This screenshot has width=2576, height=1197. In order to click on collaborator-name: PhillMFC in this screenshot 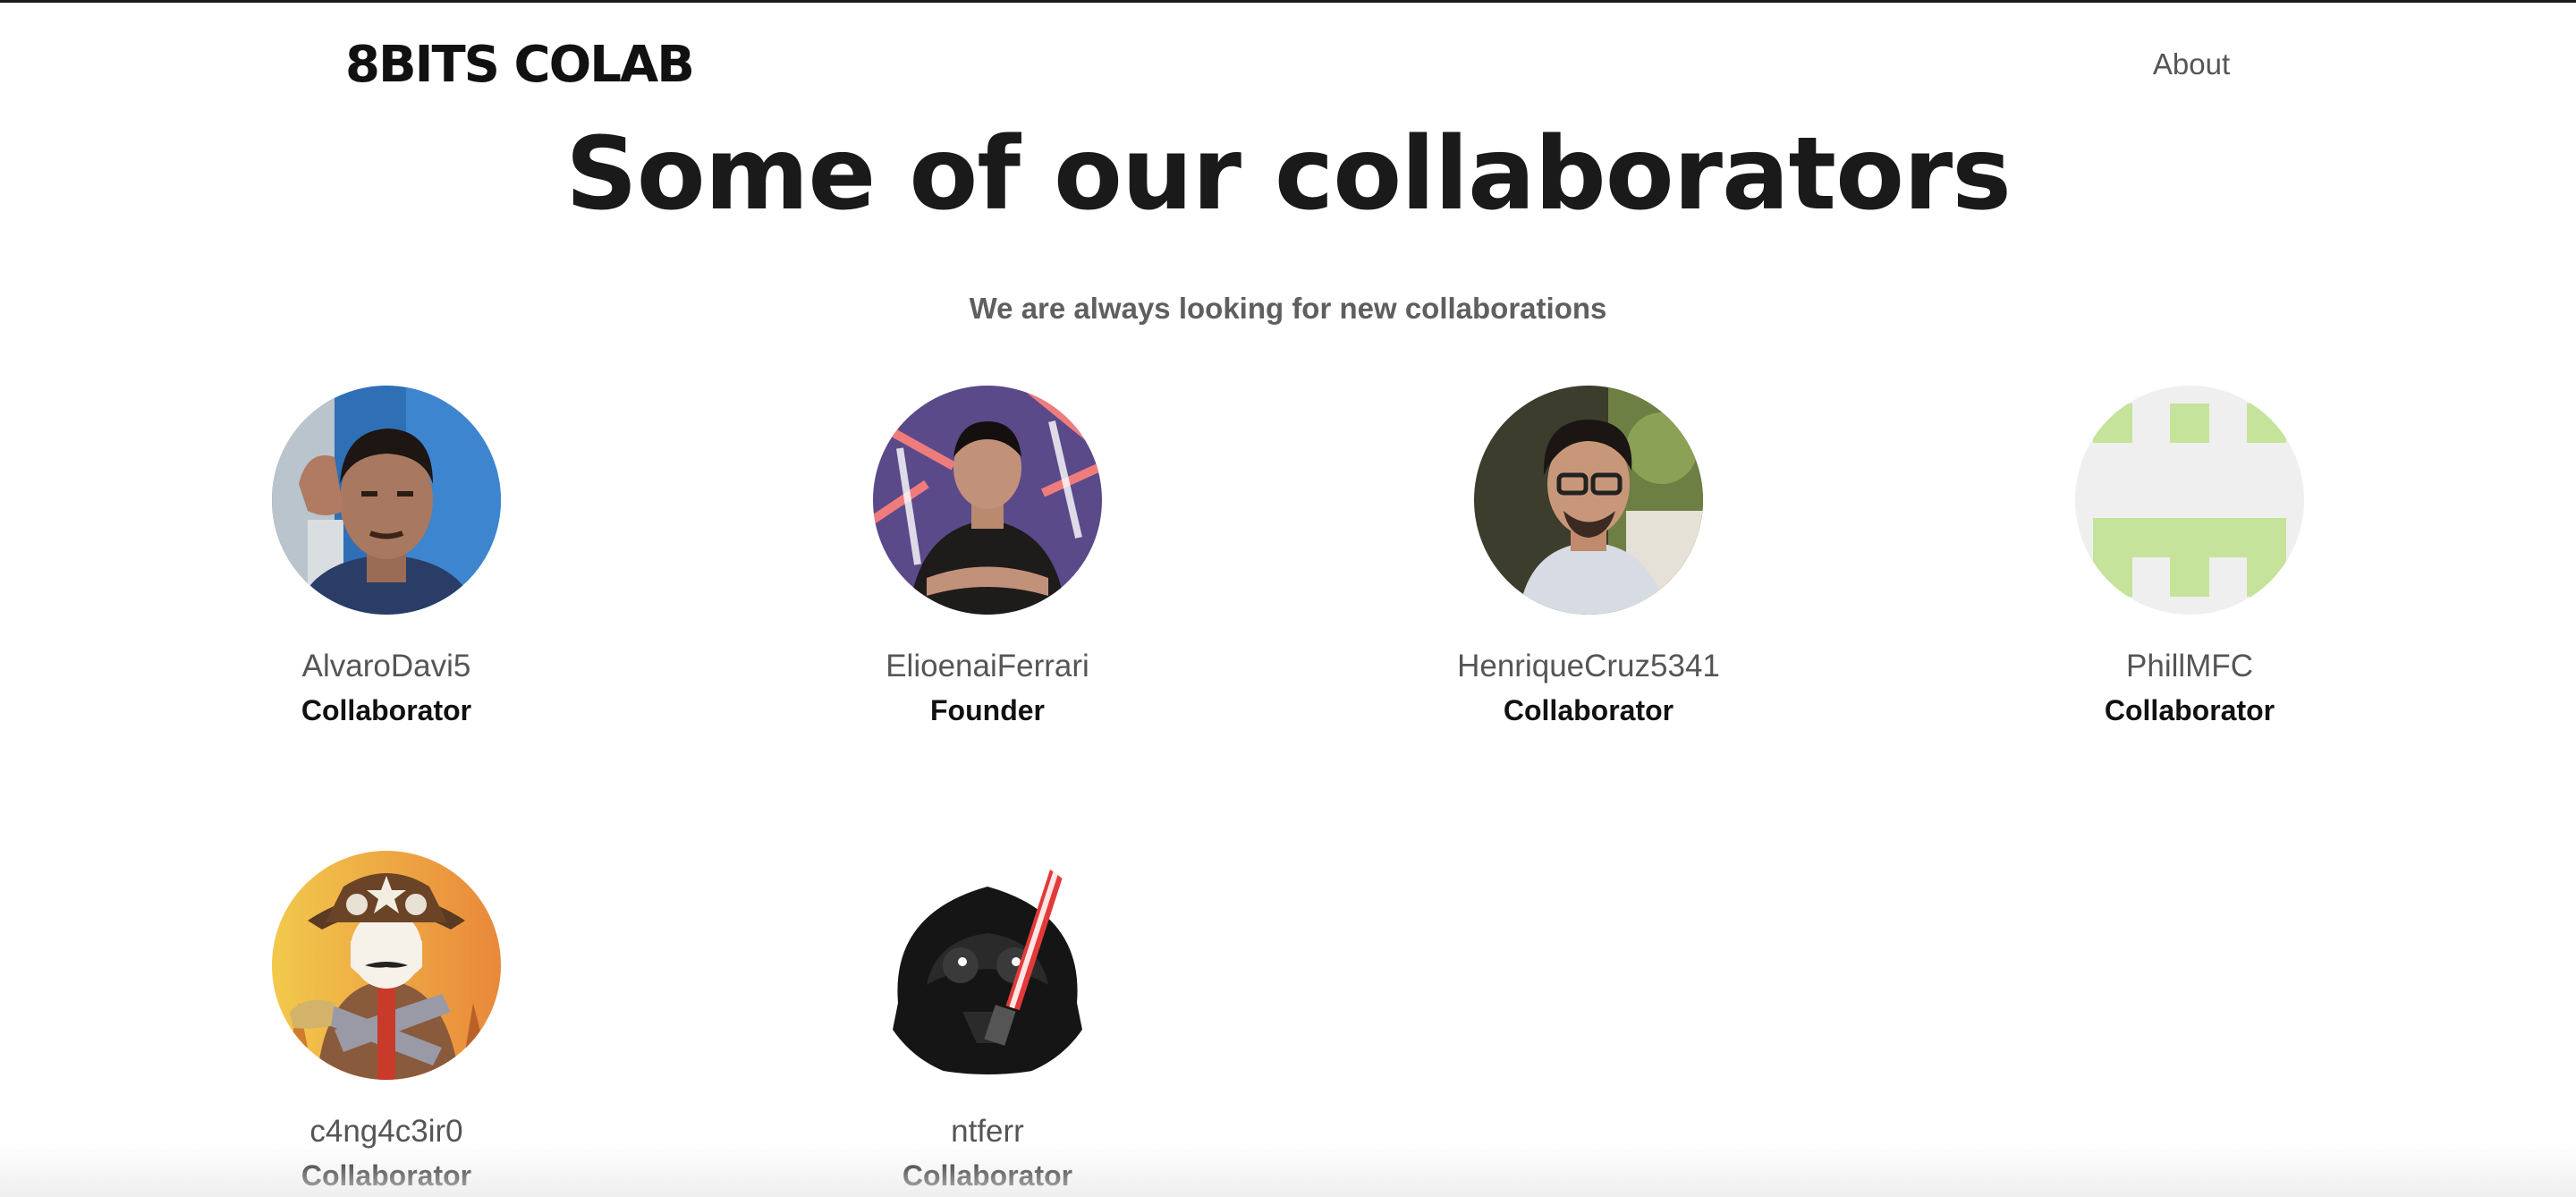, I will do `click(2189, 667)`.